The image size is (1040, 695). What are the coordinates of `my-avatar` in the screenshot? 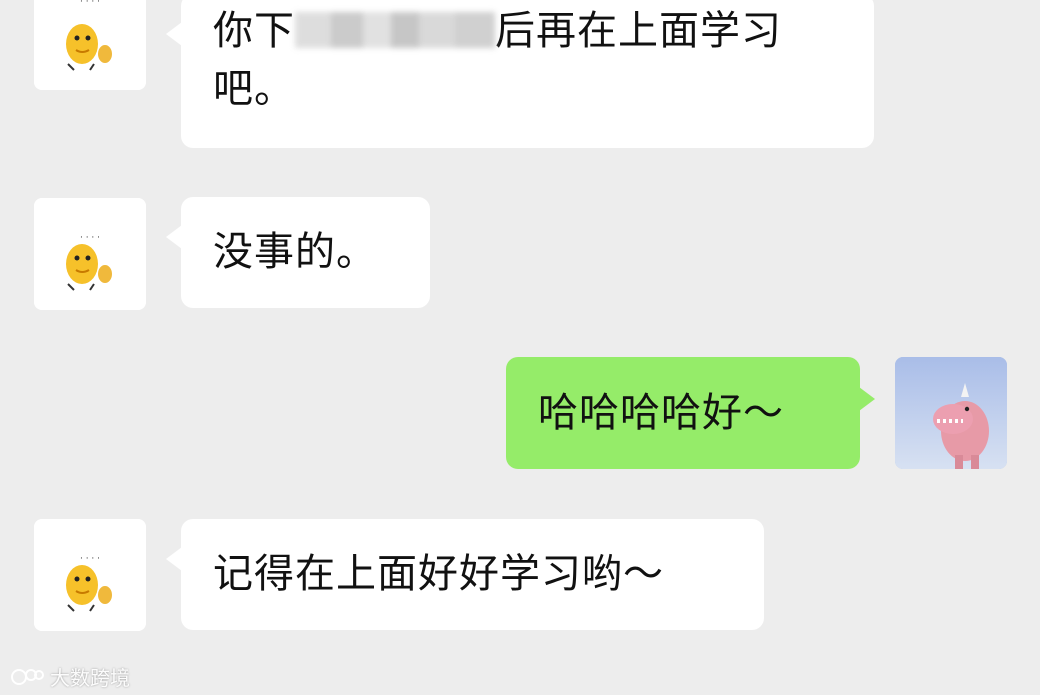 It's located at (951, 413).